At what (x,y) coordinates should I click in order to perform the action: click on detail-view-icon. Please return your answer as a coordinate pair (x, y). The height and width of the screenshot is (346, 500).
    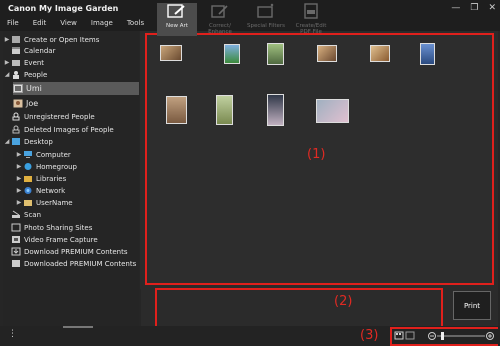
    Looking at the image, I should click on (410, 335).